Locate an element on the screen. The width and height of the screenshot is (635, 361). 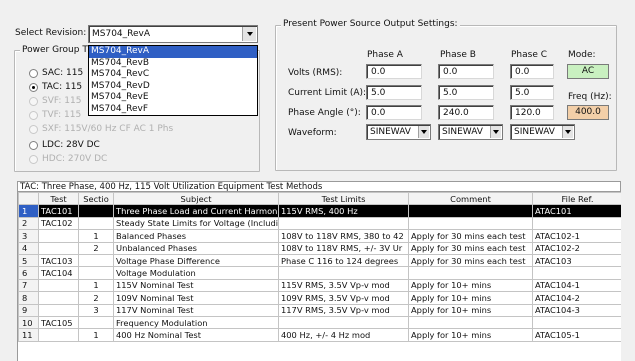
power-group-option: TAC: 115 is located at coordinates (55, 87).